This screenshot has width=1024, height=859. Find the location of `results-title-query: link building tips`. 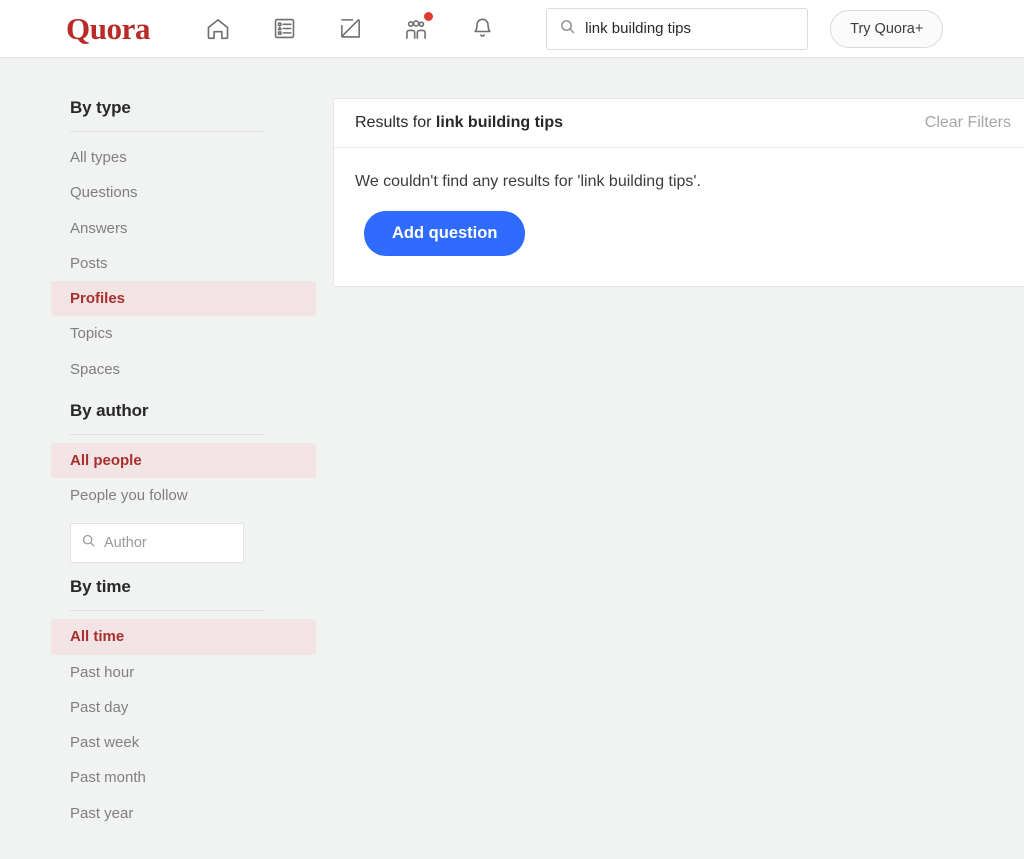

results-title-query: link building tips is located at coordinates (499, 122).